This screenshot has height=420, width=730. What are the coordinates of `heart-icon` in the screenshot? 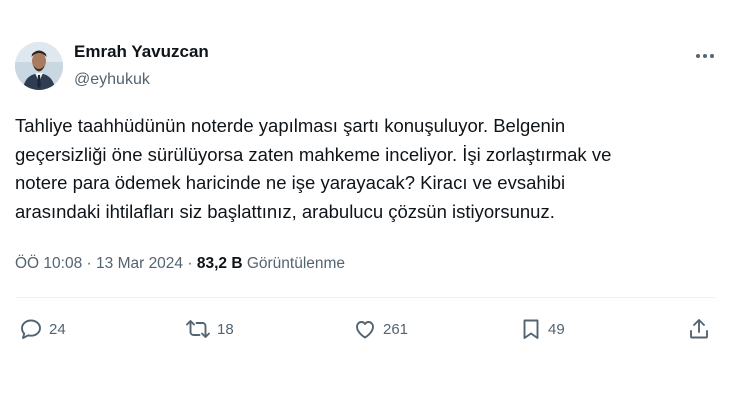 It's located at (365, 329).